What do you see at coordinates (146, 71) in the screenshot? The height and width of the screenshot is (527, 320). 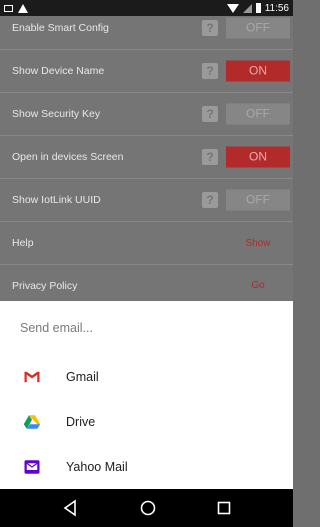 I see `setting-row-device-name: Show Device Name ? ON` at bounding box center [146, 71].